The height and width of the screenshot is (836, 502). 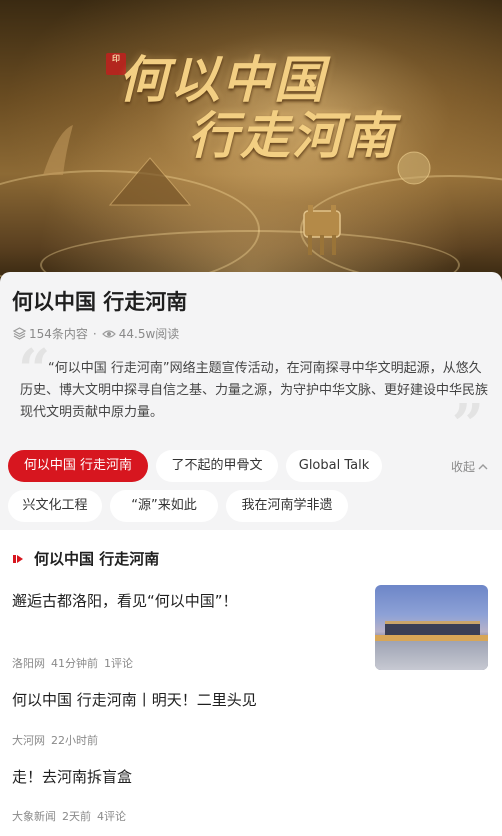 I want to click on feed-item-thumbnail, so click(x=431, y=627).